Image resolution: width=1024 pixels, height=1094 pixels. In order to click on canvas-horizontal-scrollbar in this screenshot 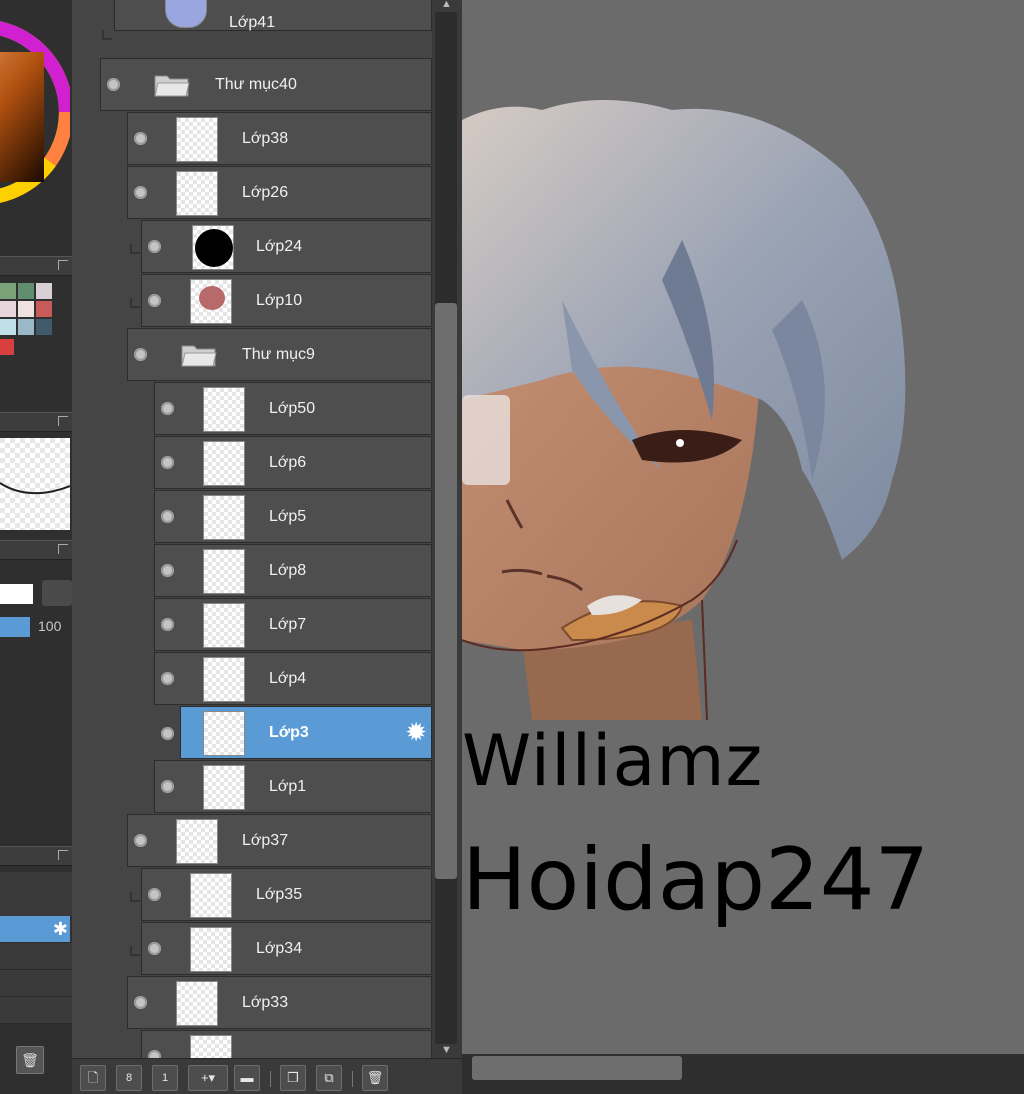, I will do `click(743, 1074)`.